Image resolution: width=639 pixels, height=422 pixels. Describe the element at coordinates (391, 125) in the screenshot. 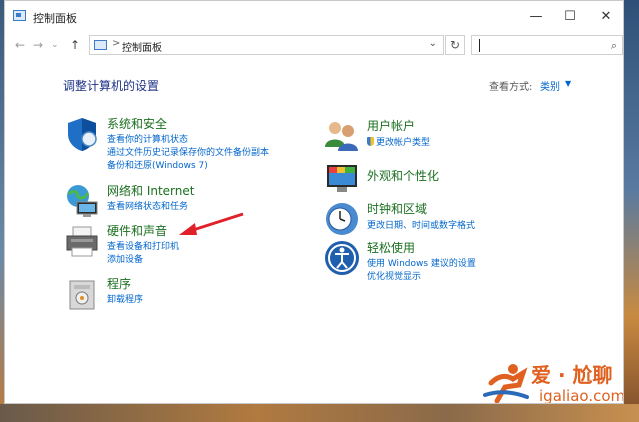

I see `category-title: 用户帐户` at that location.